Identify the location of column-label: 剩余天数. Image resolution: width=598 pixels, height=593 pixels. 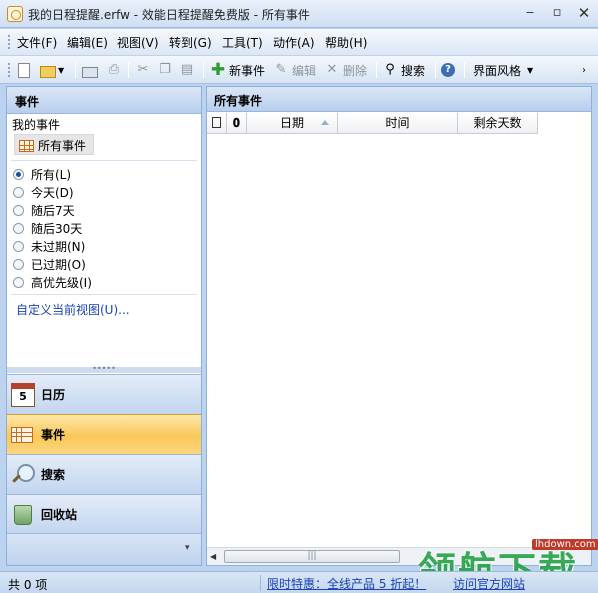
(497, 123).